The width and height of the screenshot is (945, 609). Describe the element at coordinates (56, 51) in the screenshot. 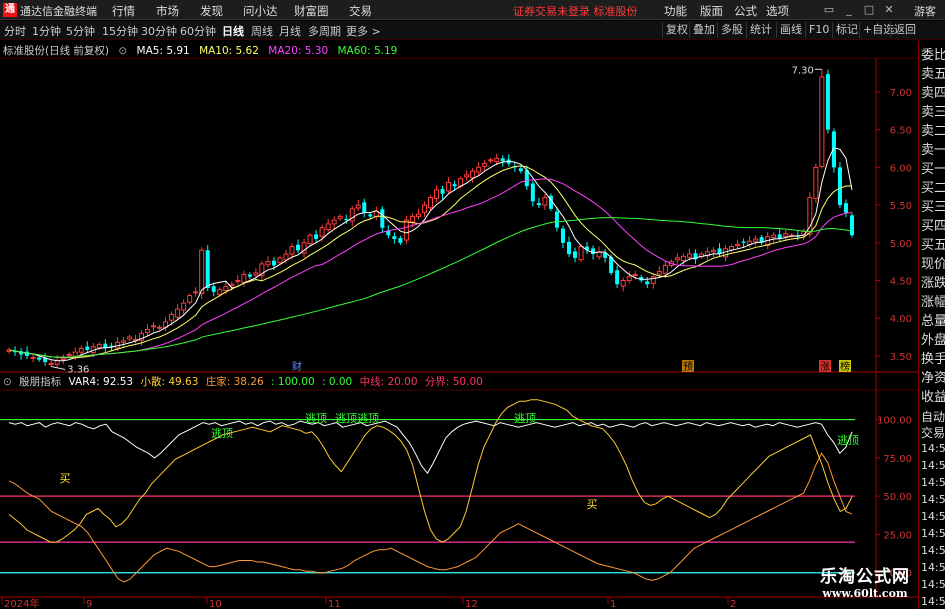

I see `stock-label: 标准股份(日线 前复权)` at that location.